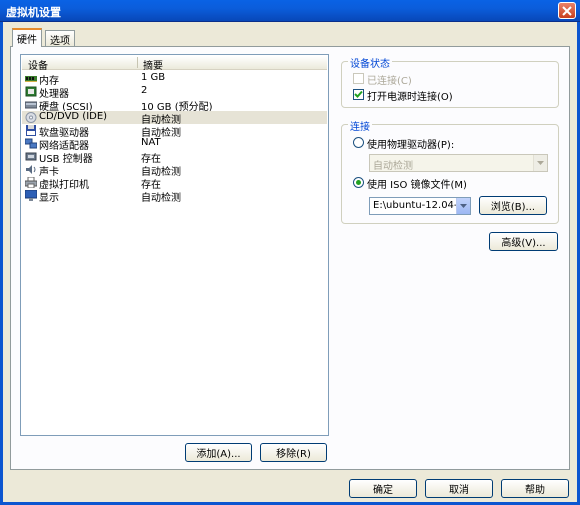 This screenshot has width=580, height=505. I want to click on column-header-device: 设备, so click(38, 64).